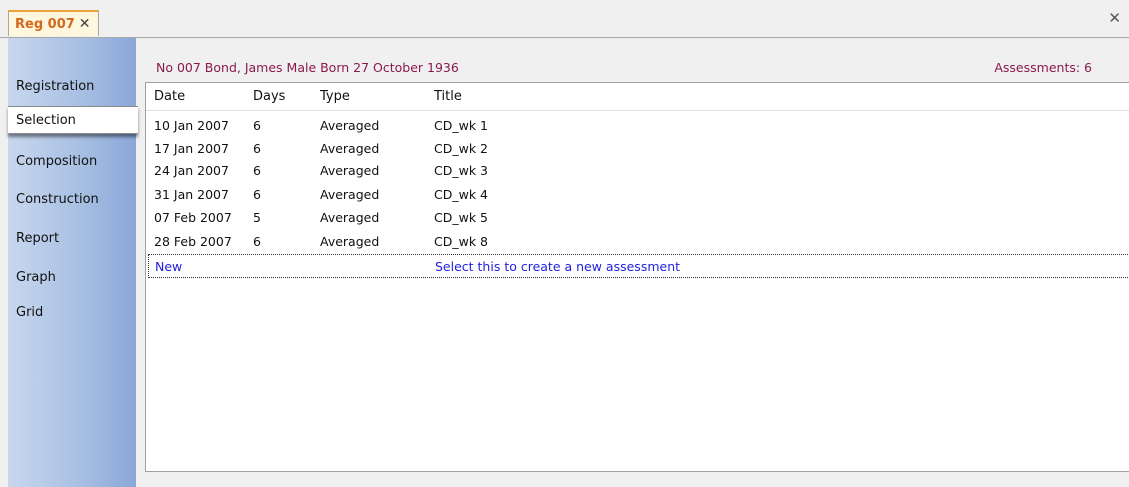 The width and height of the screenshot is (1129, 487). Describe the element at coordinates (637, 242) in the screenshot. I see `table-row: 28 Feb 2007 6 Averaged CD_wk 8` at that location.